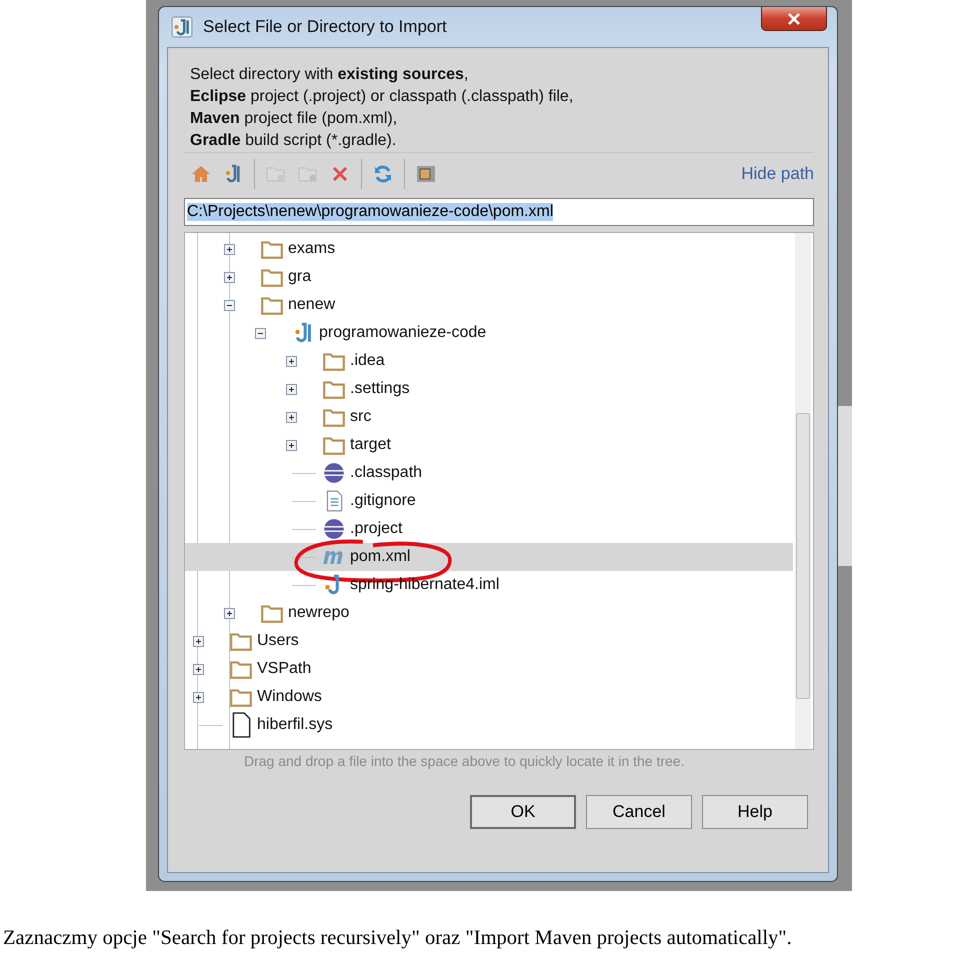  Describe the element at coordinates (284, 669) in the screenshot. I see `tree-item: VSPath` at that location.